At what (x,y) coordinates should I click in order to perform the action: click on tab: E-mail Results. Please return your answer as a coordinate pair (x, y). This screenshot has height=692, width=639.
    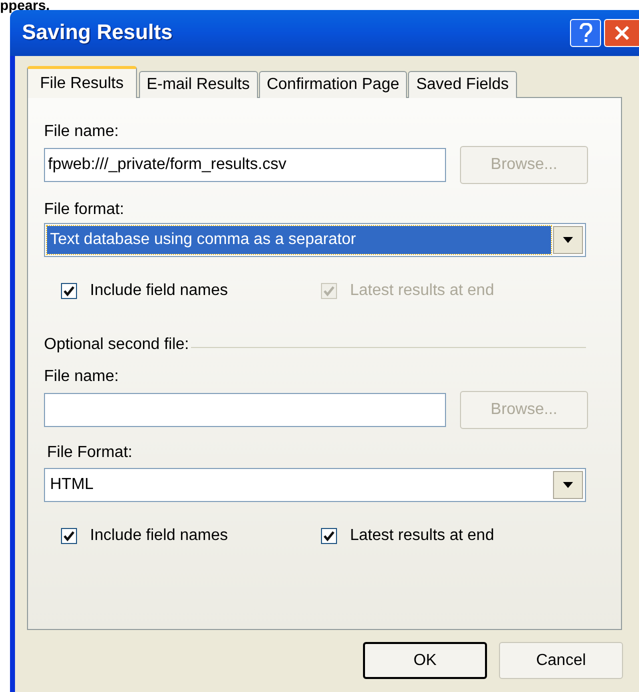
    Looking at the image, I should click on (198, 84).